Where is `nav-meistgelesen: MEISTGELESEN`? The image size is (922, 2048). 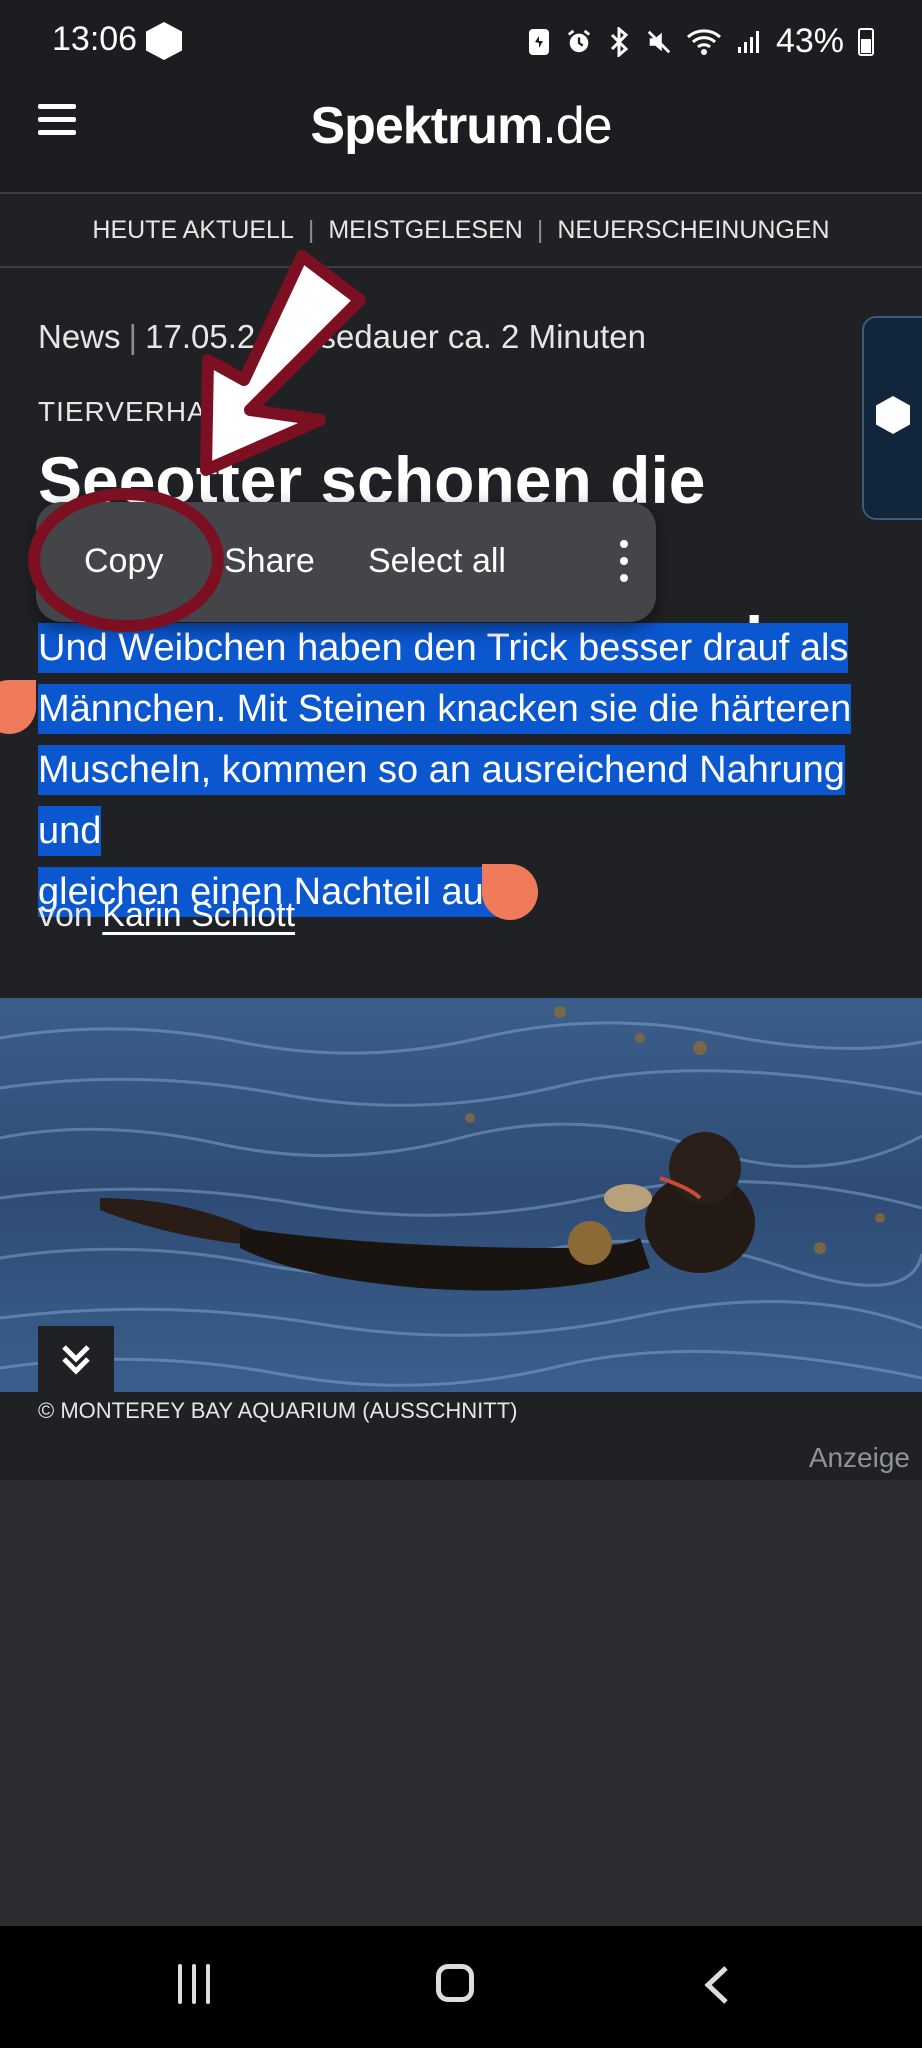
nav-meistgelesen: MEISTGELESEN is located at coordinates (425, 230).